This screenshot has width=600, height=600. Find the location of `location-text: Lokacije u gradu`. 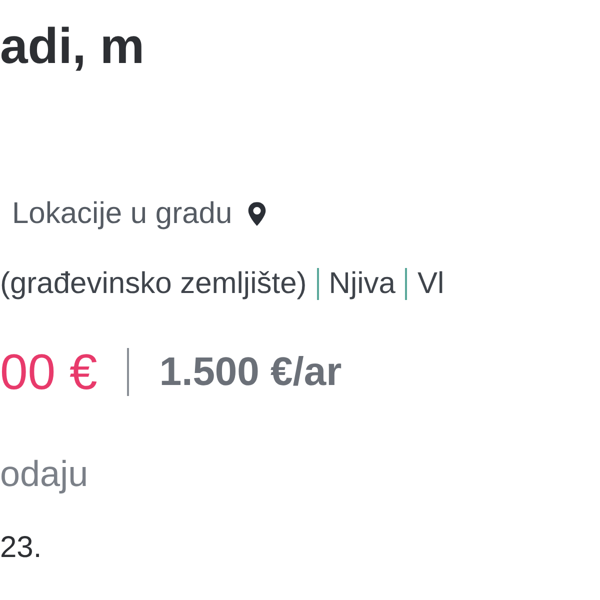

location-text: Lokacije u gradu is located at coordinates (122, 214).